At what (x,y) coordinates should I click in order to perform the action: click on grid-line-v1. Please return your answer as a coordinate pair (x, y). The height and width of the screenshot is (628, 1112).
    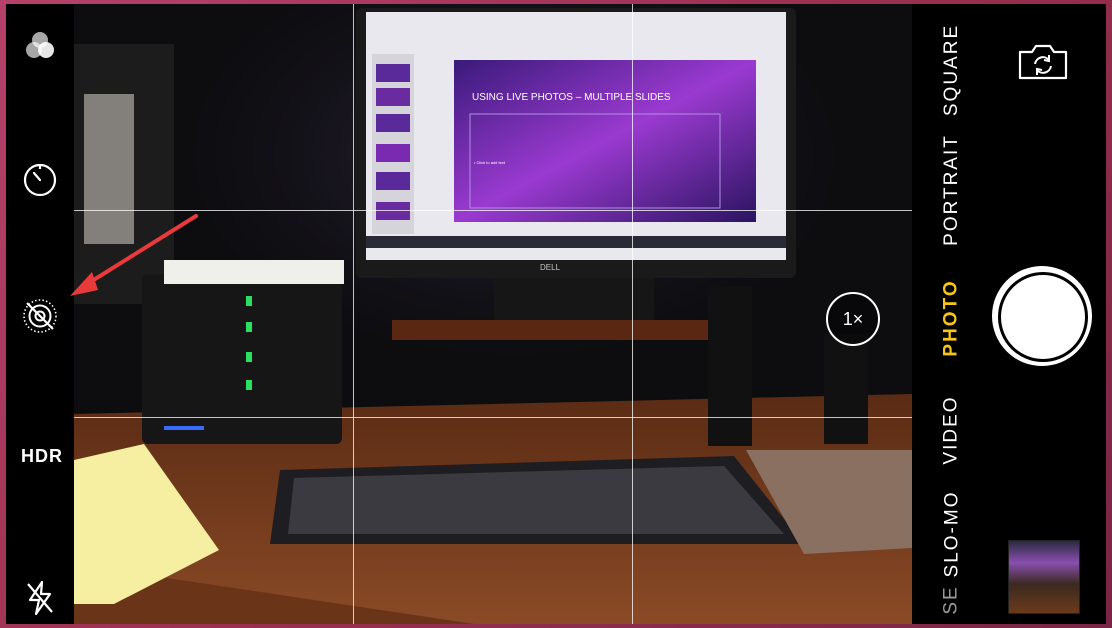
    Looking at the image, I should click on (353, 314).